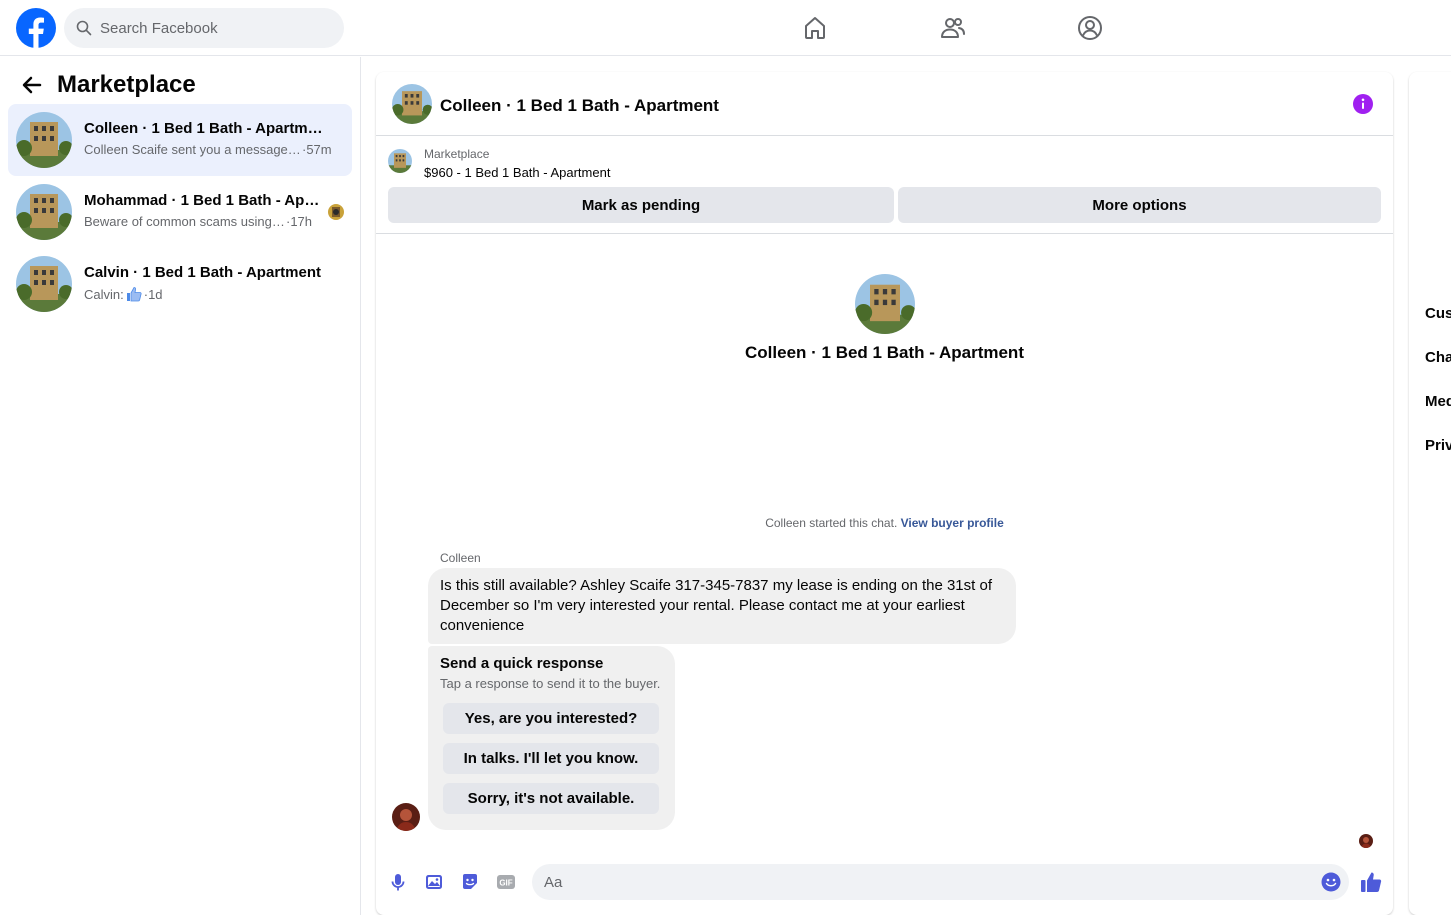  Describe the element at coordinates (1430, 493) in the screenshot. I see `chat-info-panel: Cust Cha Med Priv` at that location.